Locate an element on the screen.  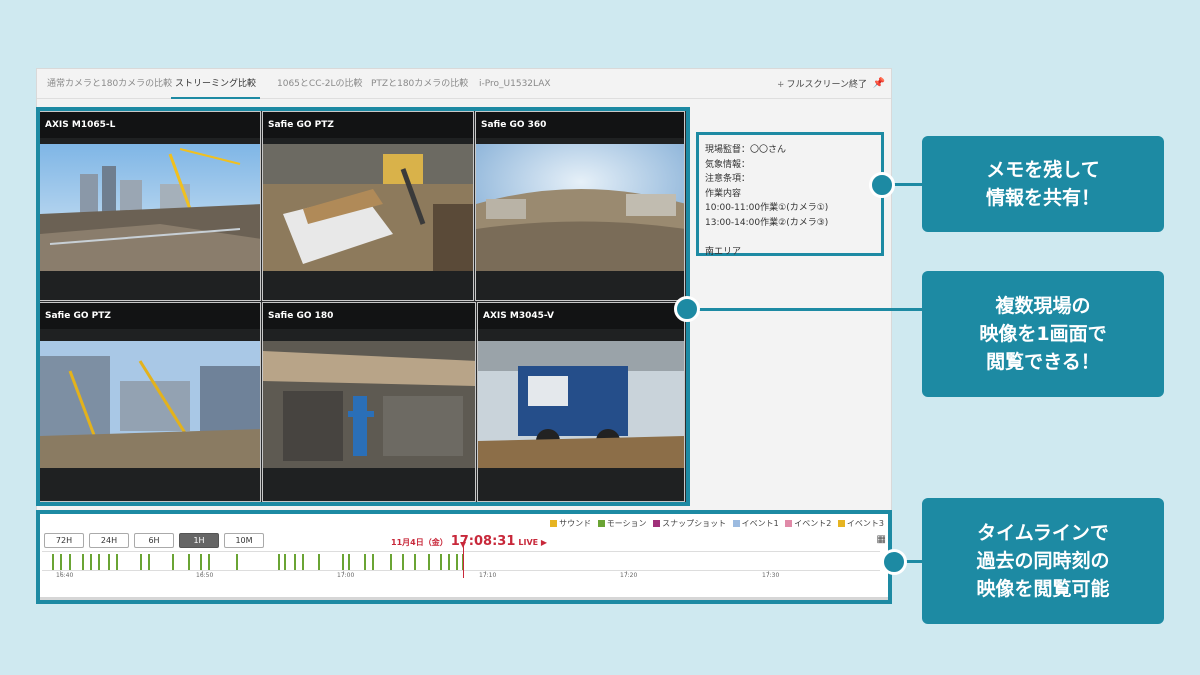
tab-normal-vs-180: 通常カメラと180カメラの比較 is located at coordinates (109, 84).